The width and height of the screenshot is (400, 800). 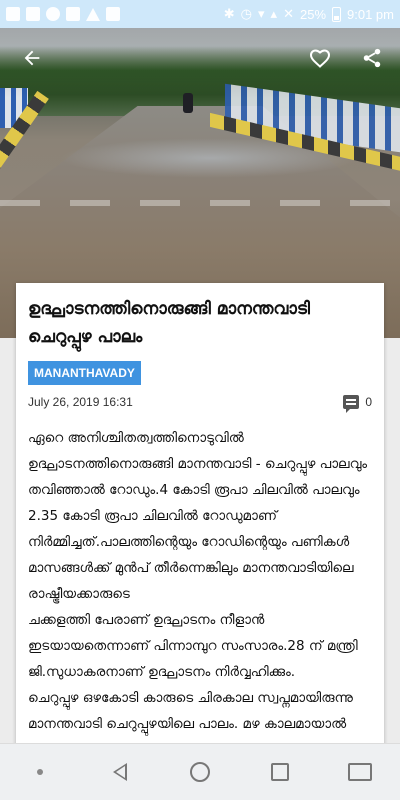 I want to click on alarm-icon: ◷, so click(x=246, y=13).